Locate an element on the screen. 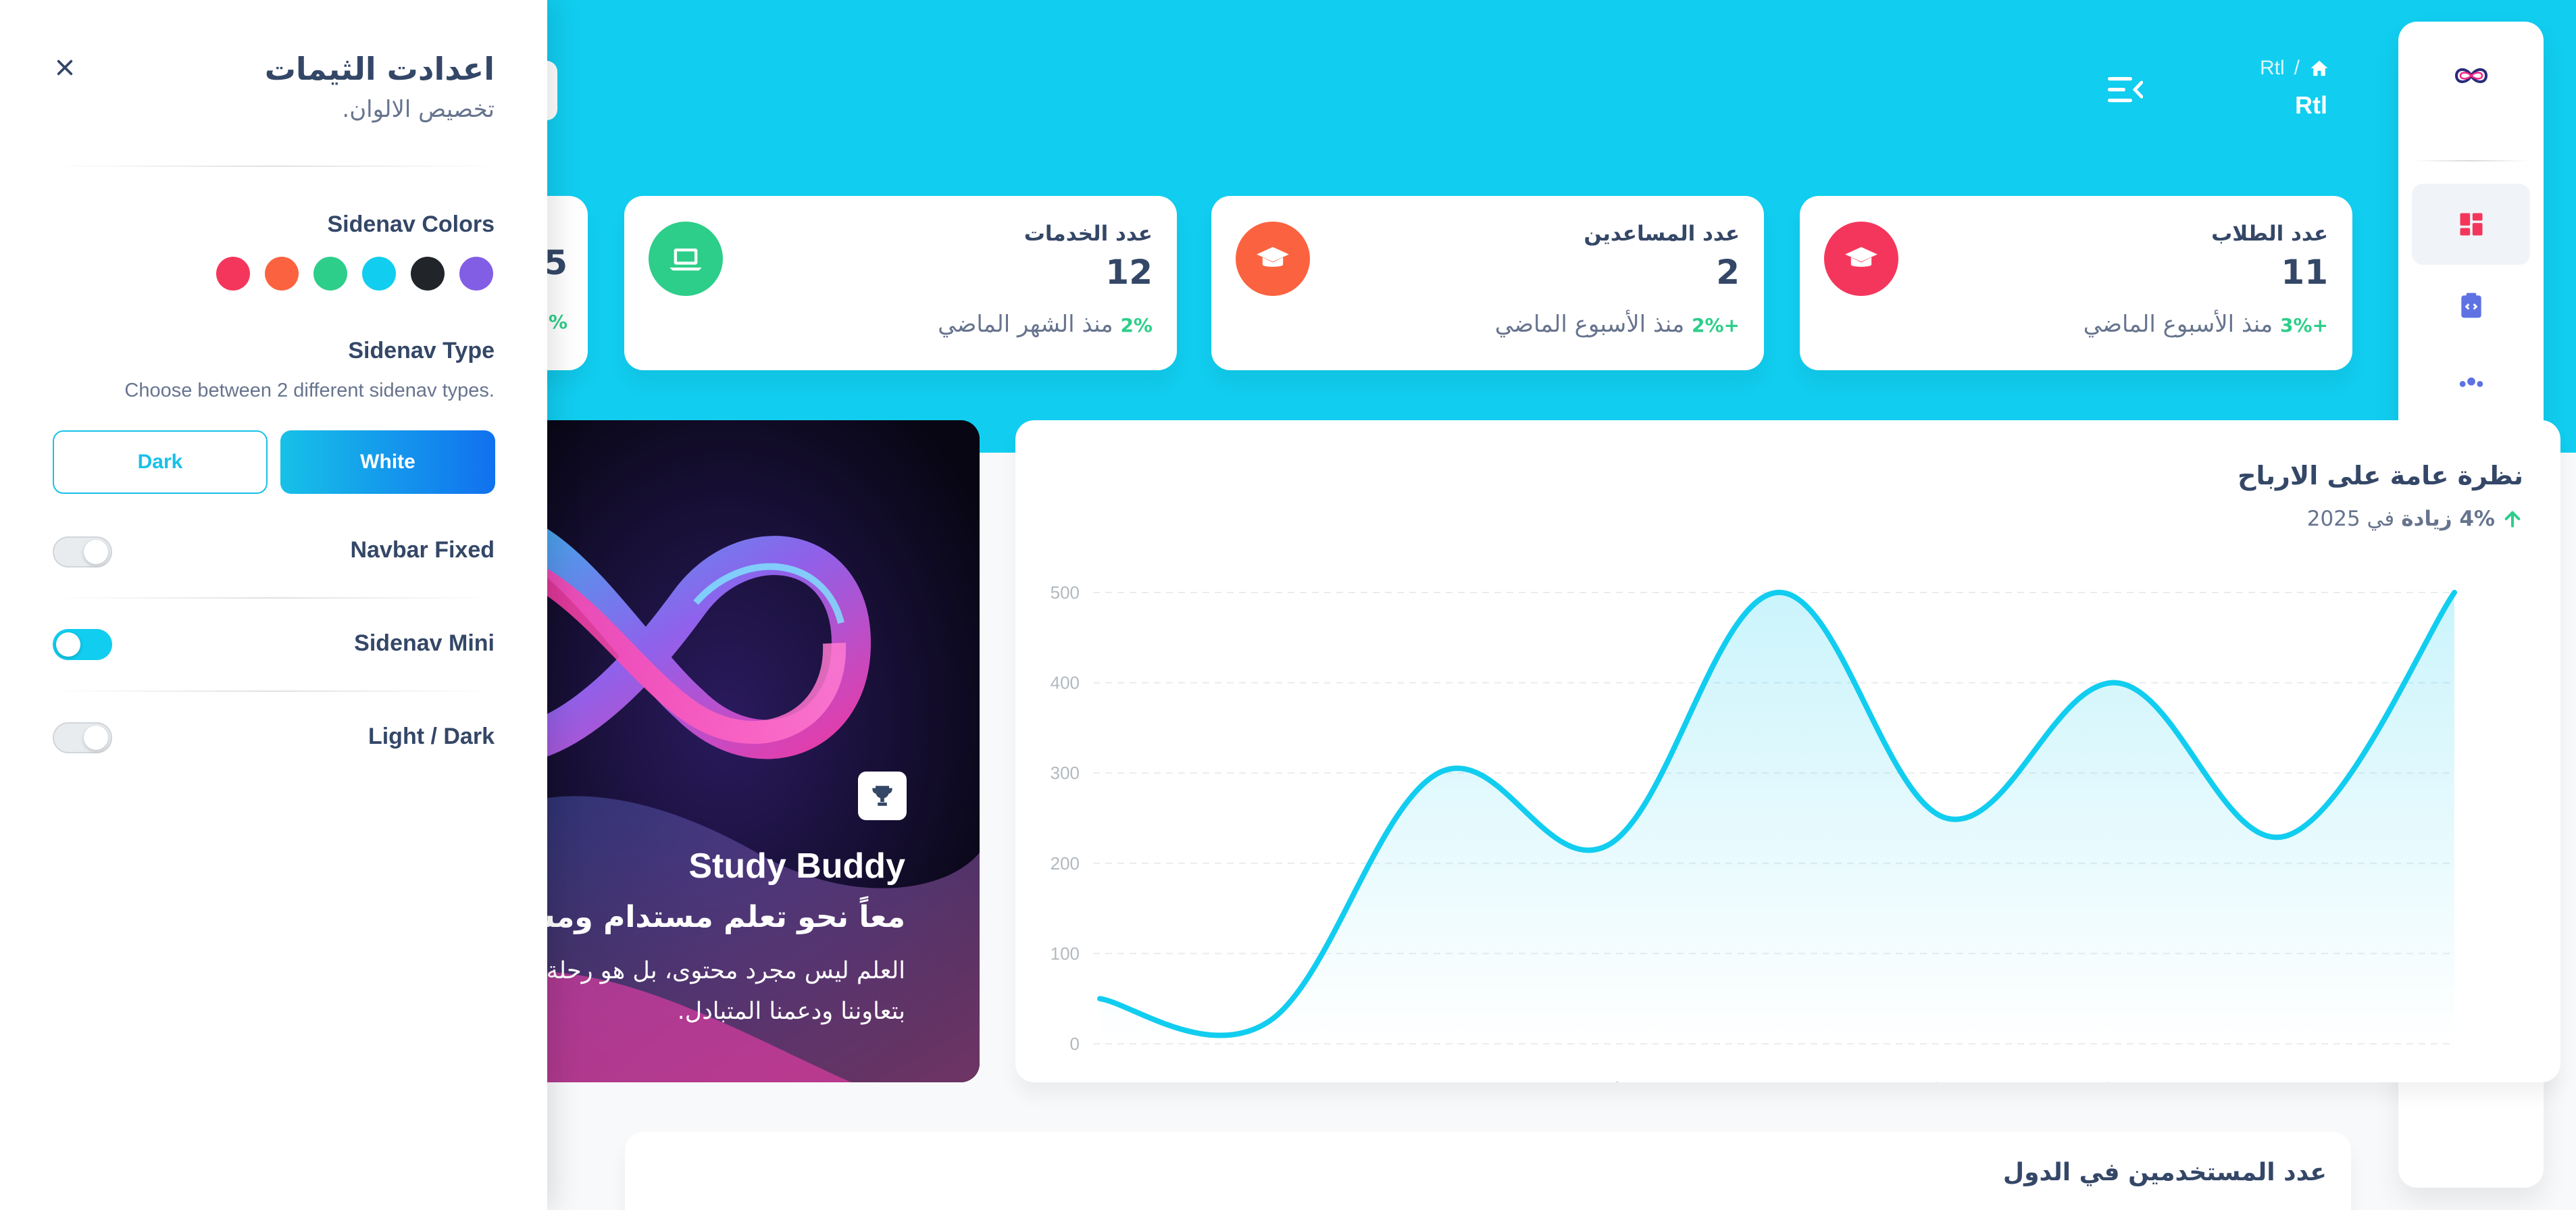  chart-x-tick-label: Jun is located at coordinates (1438, 1080).